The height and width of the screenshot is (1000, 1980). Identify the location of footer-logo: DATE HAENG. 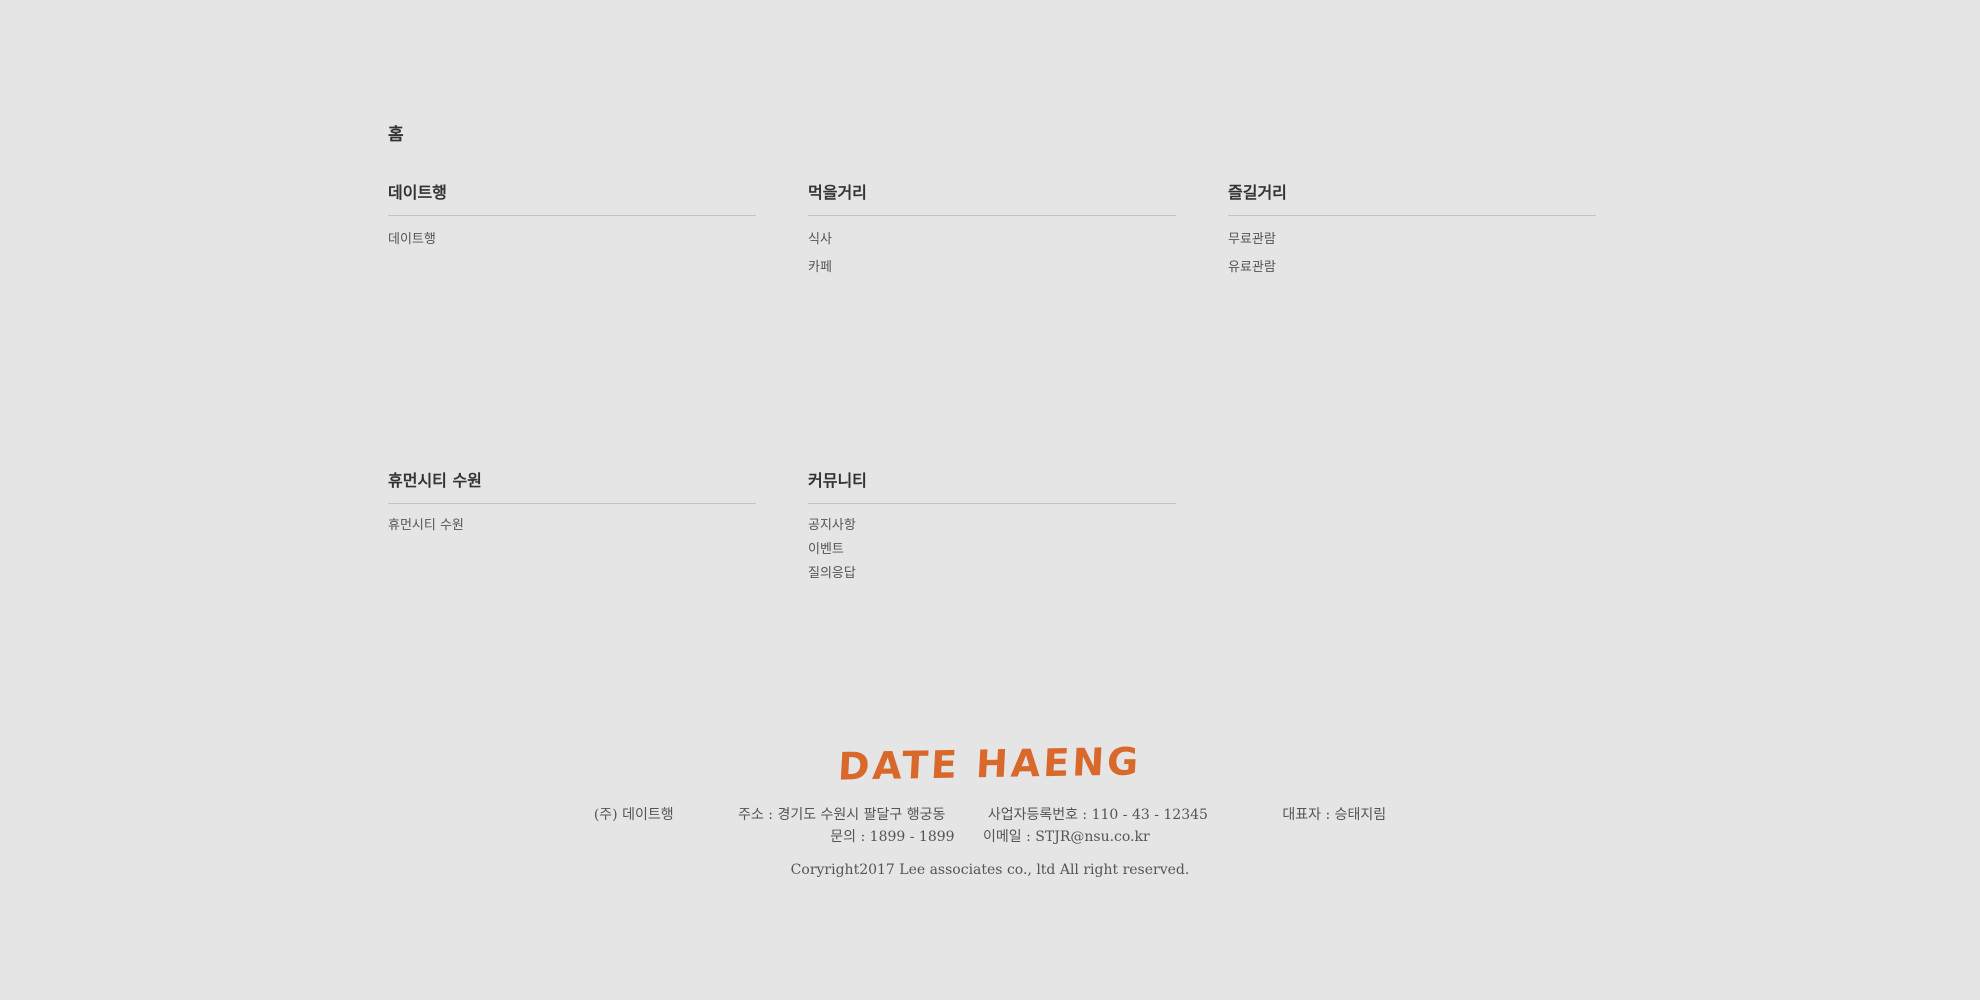
(990, 763).